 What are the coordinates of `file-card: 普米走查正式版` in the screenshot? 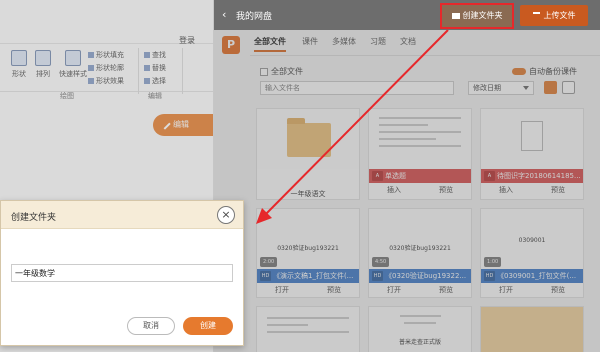 It's located at (420, 329).